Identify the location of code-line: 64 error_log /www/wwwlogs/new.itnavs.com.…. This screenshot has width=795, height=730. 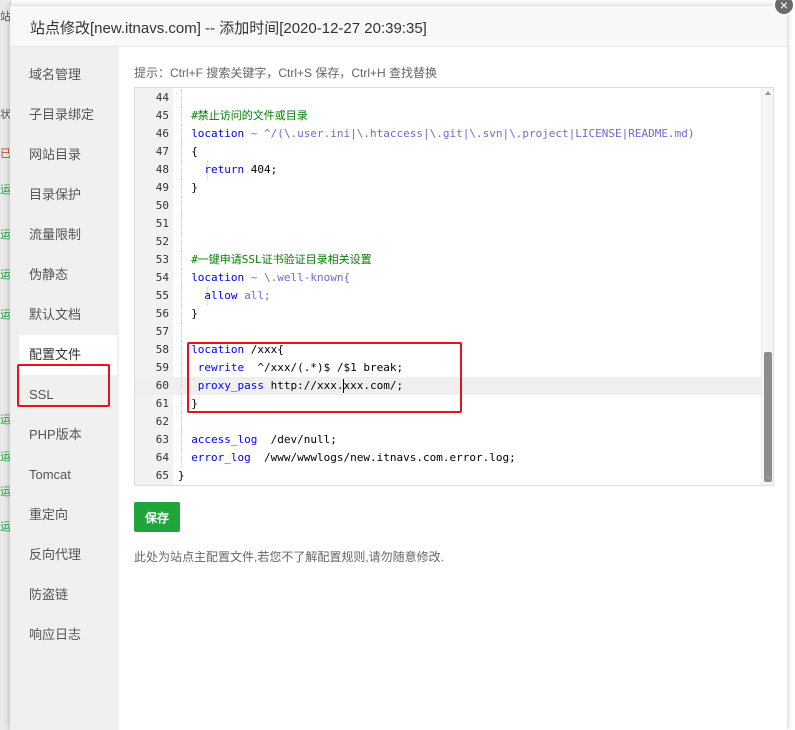
(449, 458).